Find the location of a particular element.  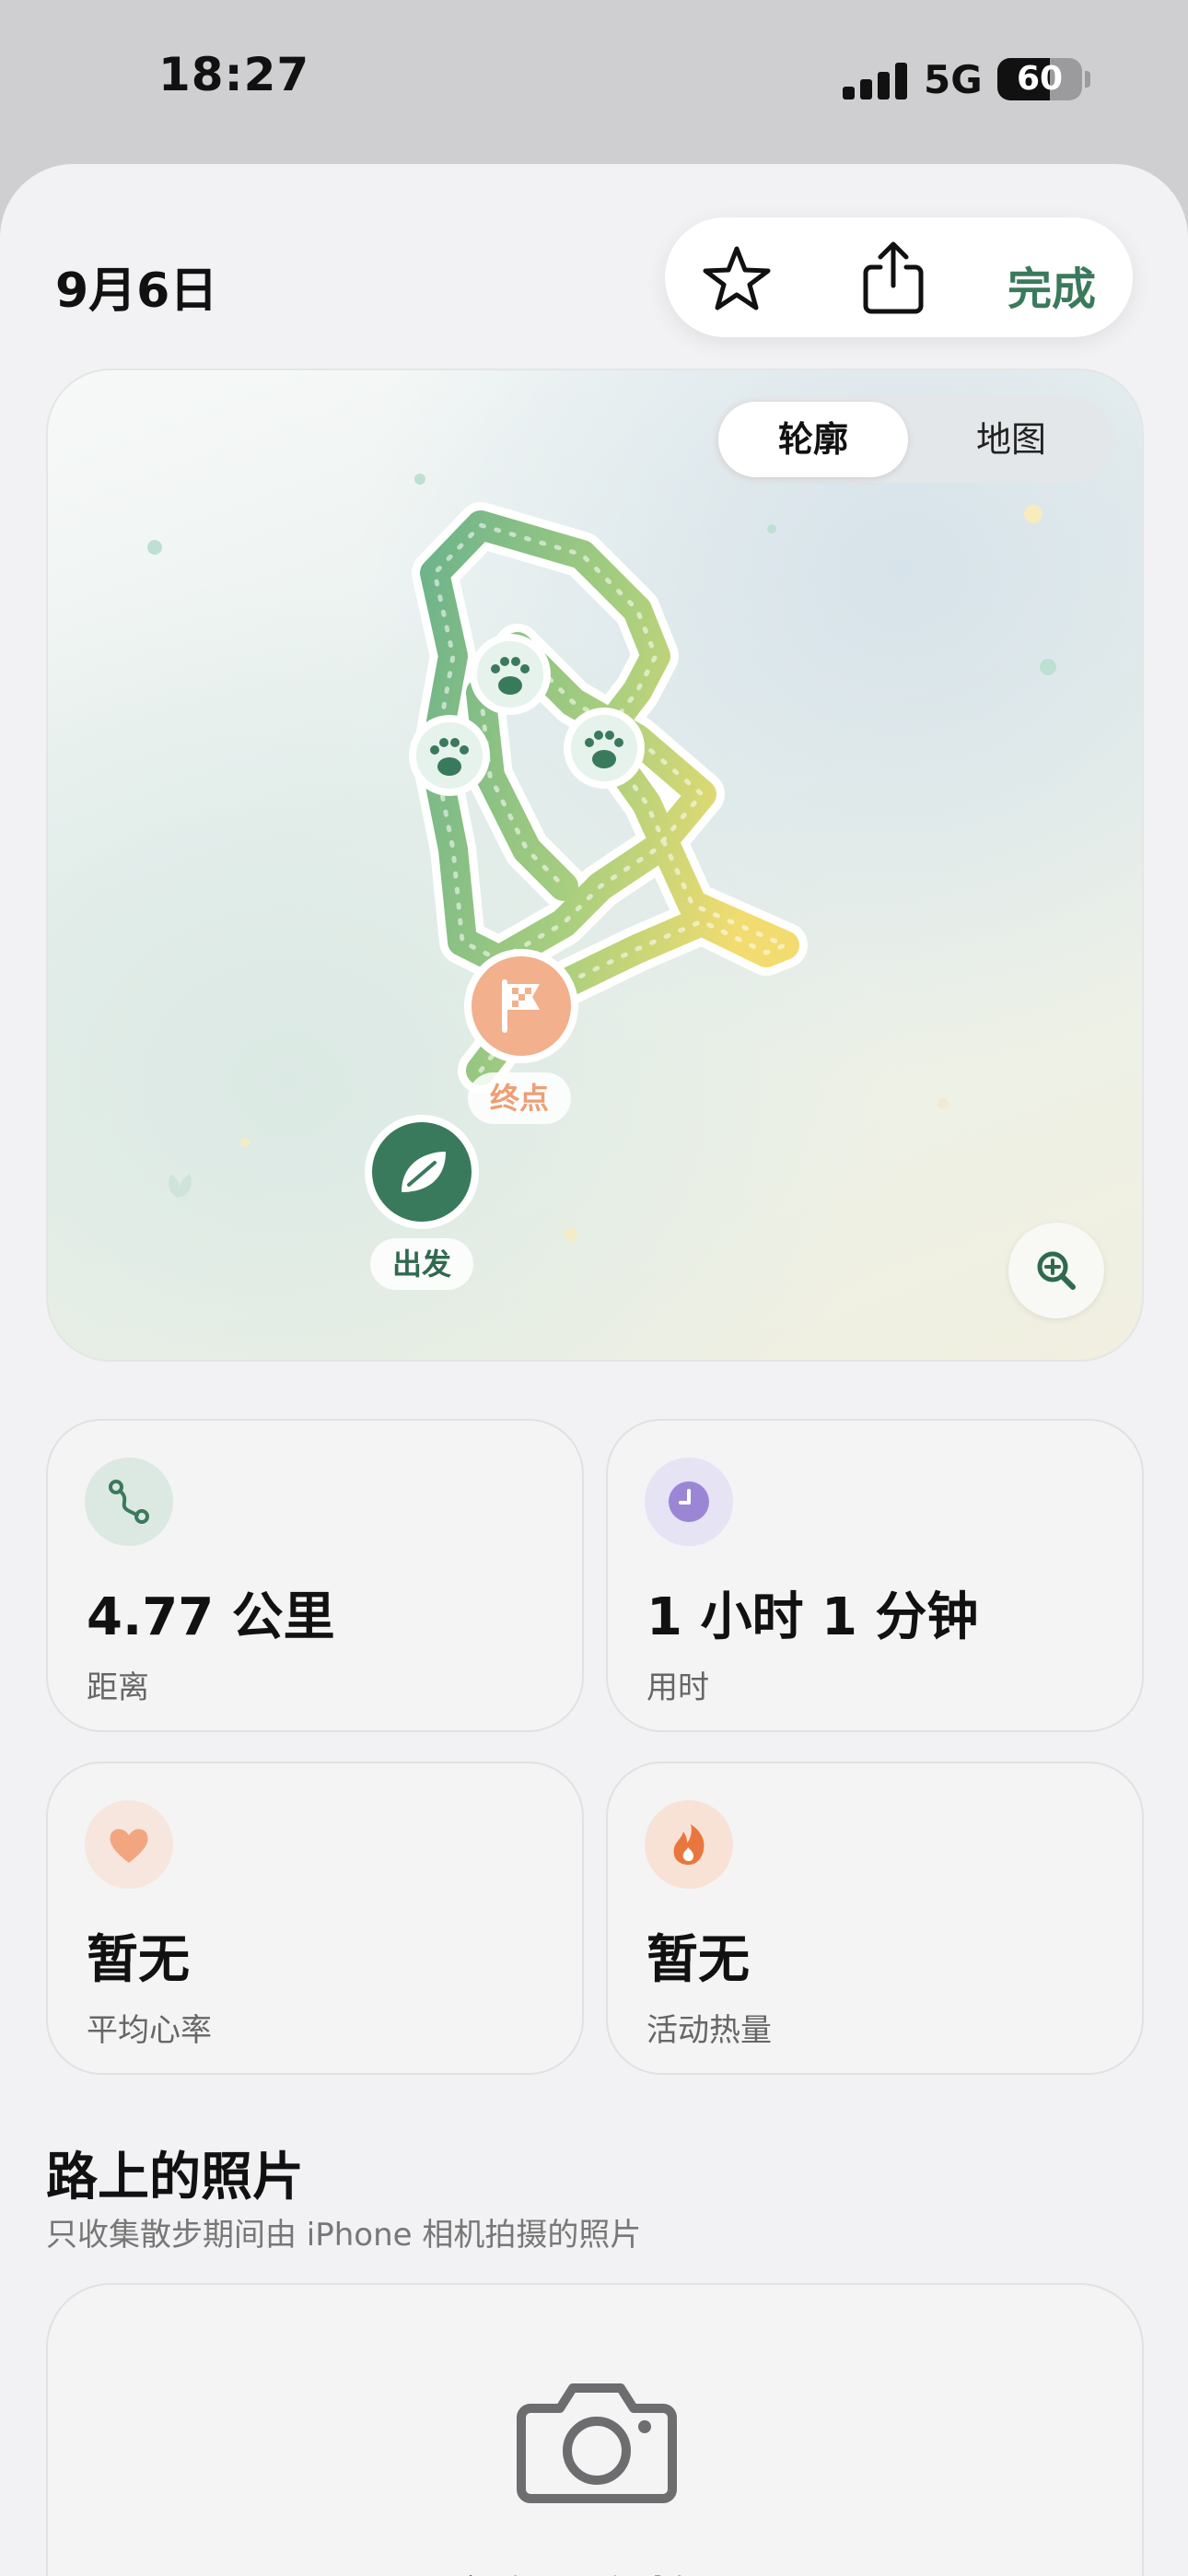

tab-outline: 轮廓 is located at coordinates (813, 439).